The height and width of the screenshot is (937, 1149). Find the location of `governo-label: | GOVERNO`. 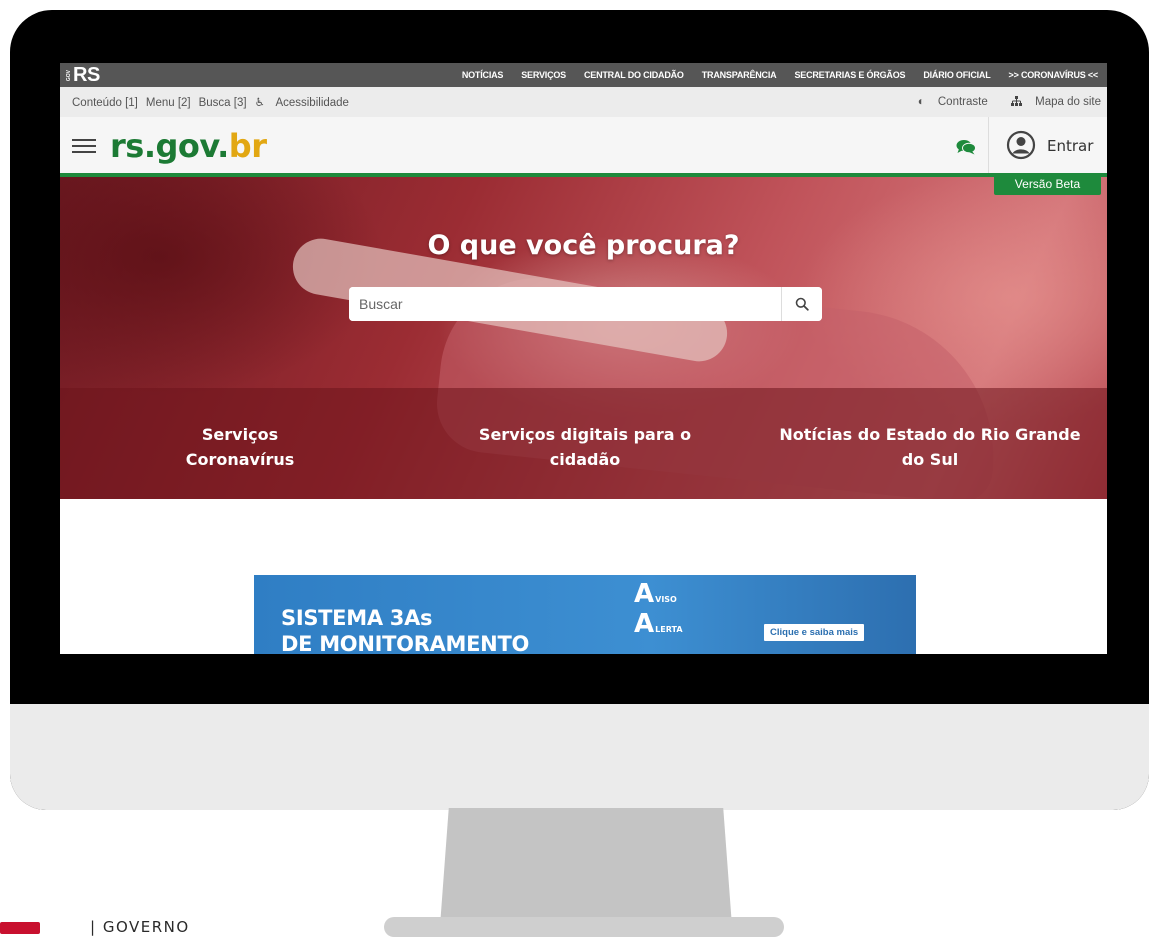

governo-label: | GOVERNO is located at coordinates (140, 927).